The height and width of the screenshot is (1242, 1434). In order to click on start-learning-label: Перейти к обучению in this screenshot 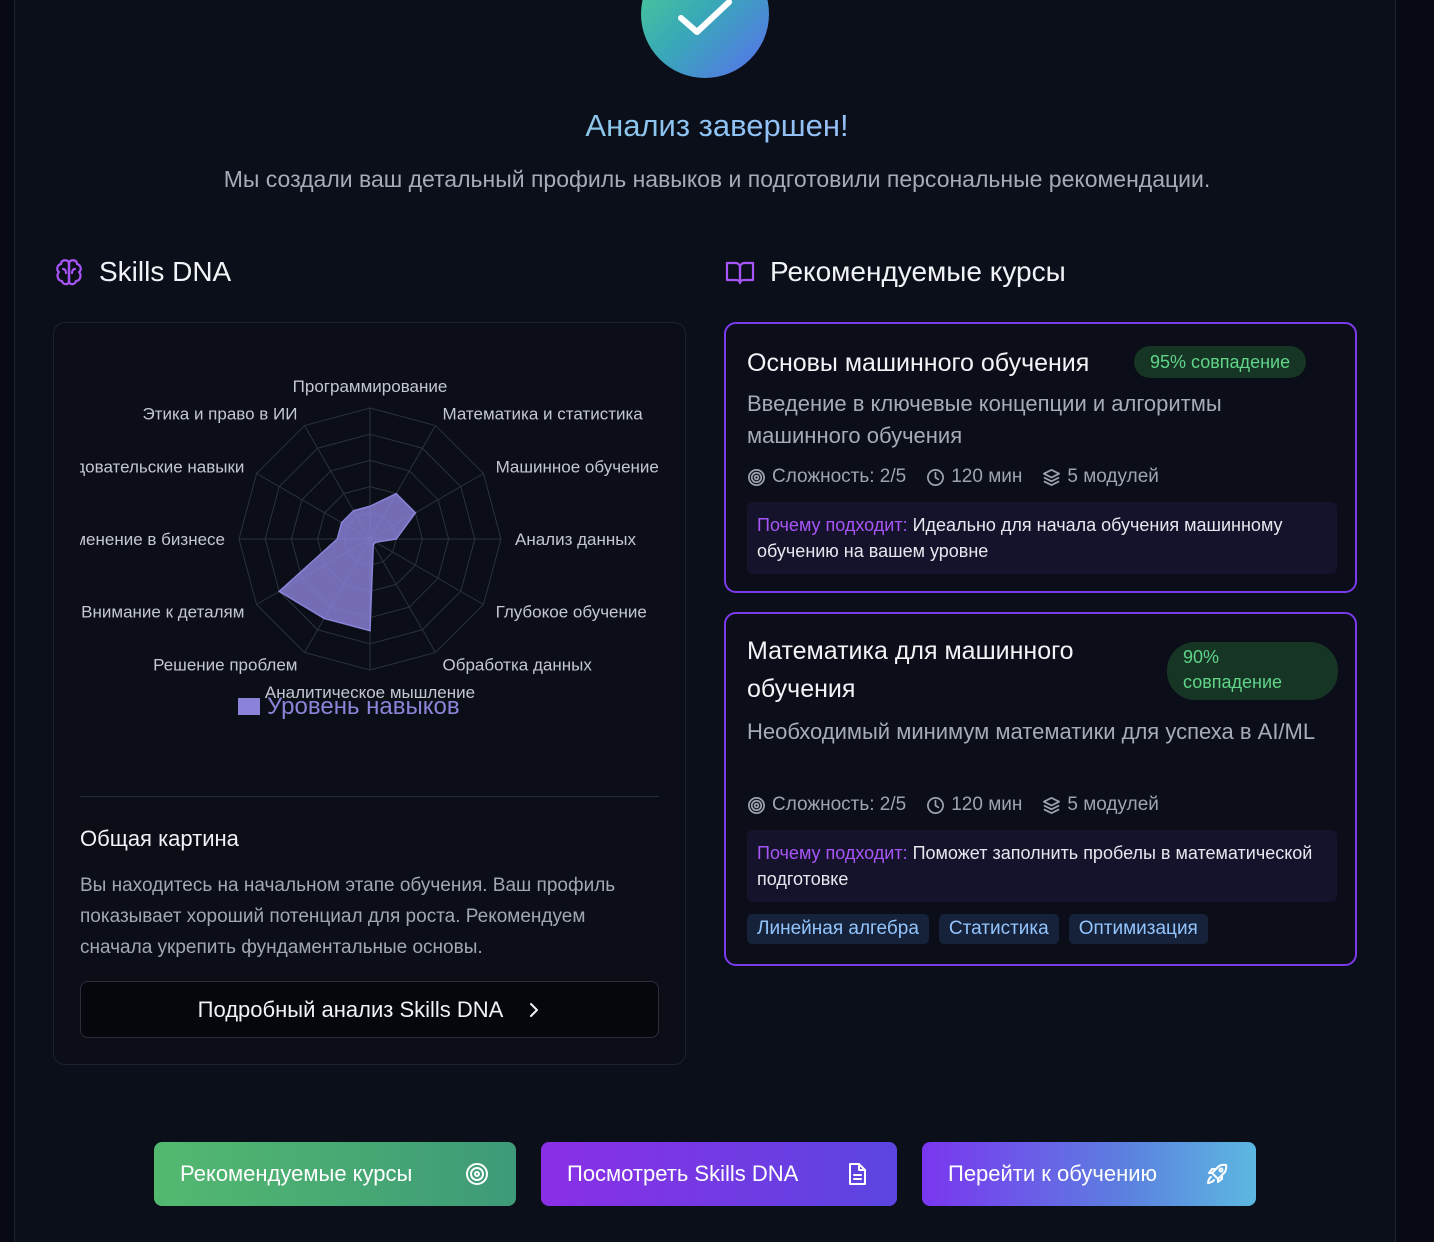, I will do `click(1053, 1173)`.